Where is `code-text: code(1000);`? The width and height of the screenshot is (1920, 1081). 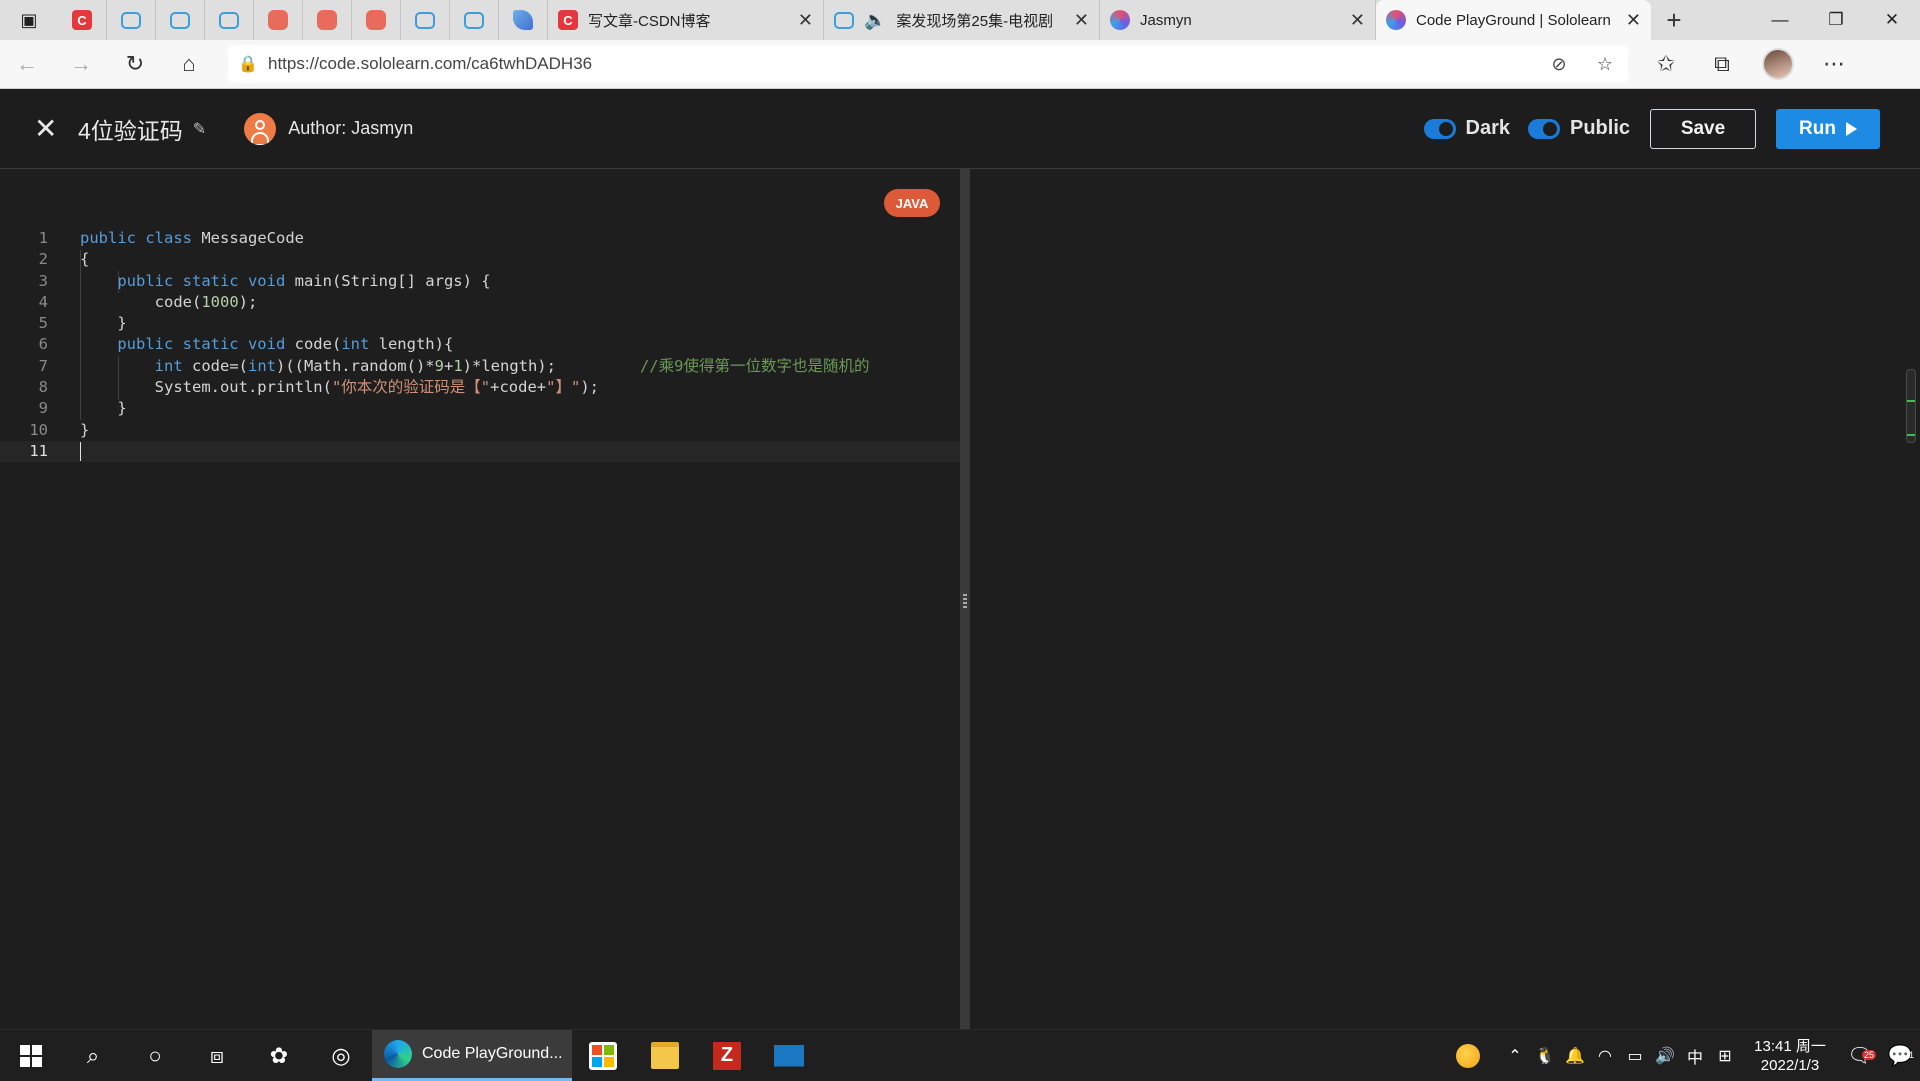 code-text: code(1000); is located at coordinates (169, 301).